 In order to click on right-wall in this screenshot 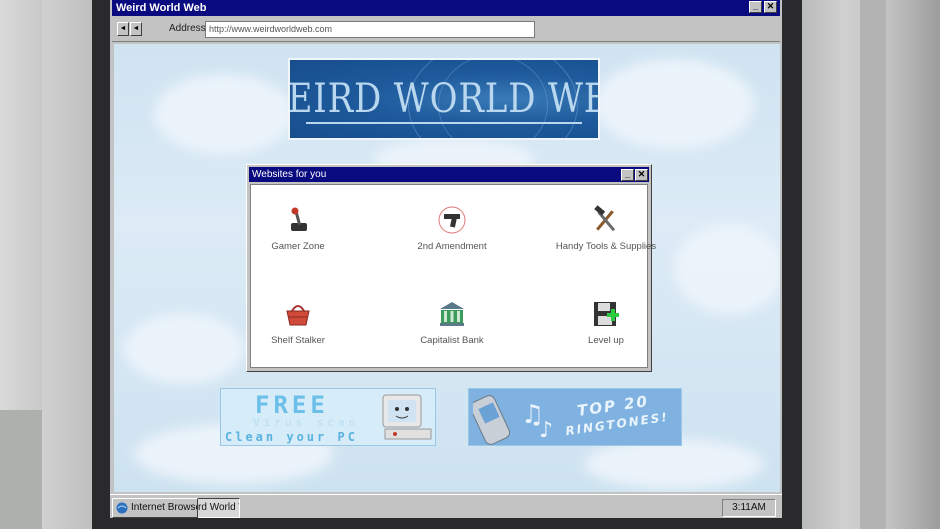, I will do `click(871, 264)`.